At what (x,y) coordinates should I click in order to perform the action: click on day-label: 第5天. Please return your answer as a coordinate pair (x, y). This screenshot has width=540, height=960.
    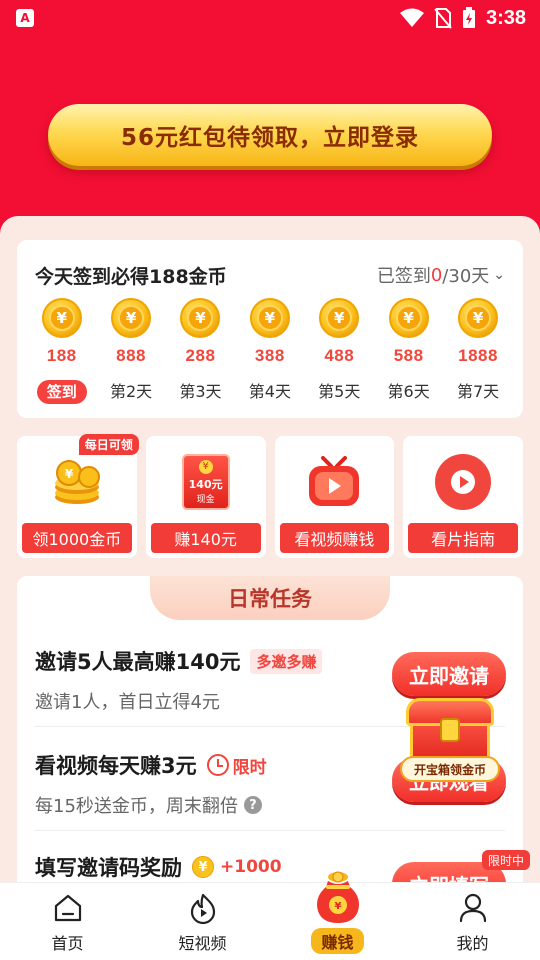
    Looking at the image, I should click on (339, 391).